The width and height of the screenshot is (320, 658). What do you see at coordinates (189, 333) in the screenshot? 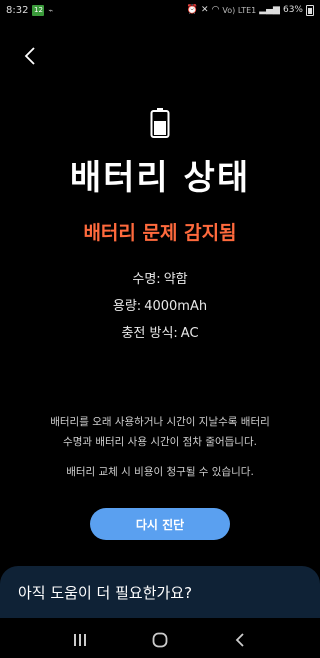
I see `charging-value: AC` at bounding box center [189, 333].